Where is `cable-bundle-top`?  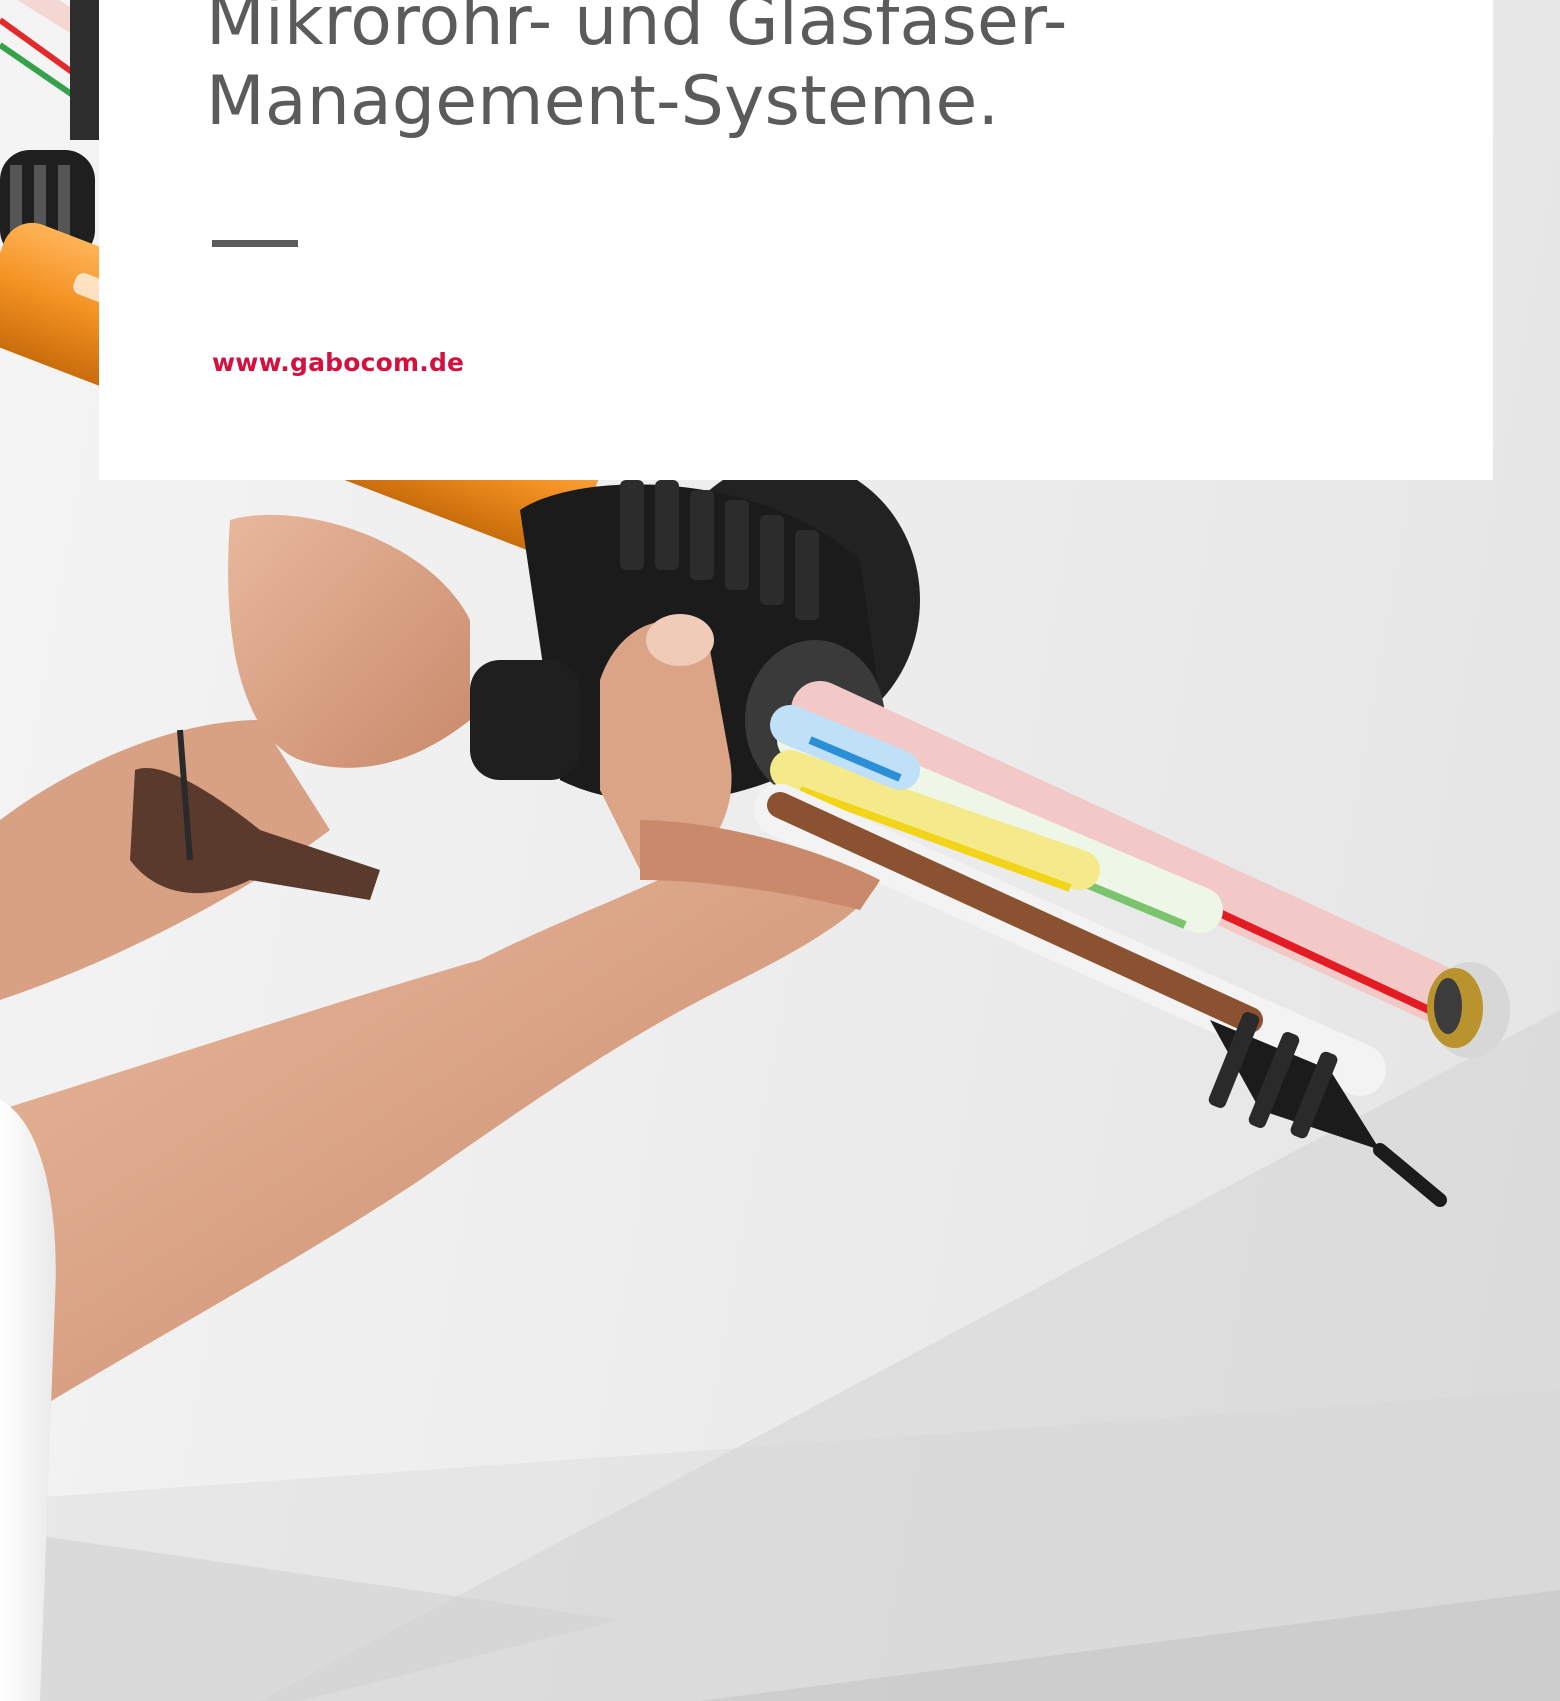 cable-bundle-top is located at coordinates (55, 130).